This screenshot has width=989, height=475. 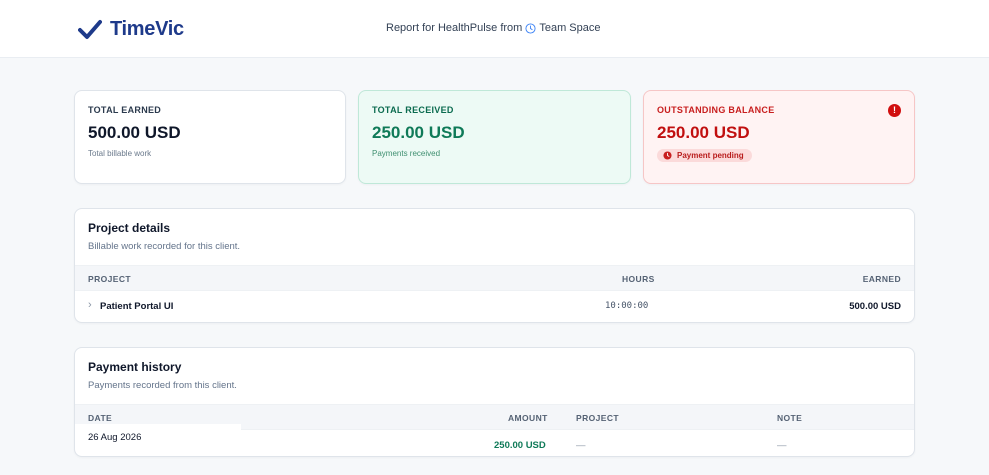 What do you see at coordinates (137, 306) in the screenshot?
I see `project-name: Patient Portal UI` at bounding box center [137, 306].